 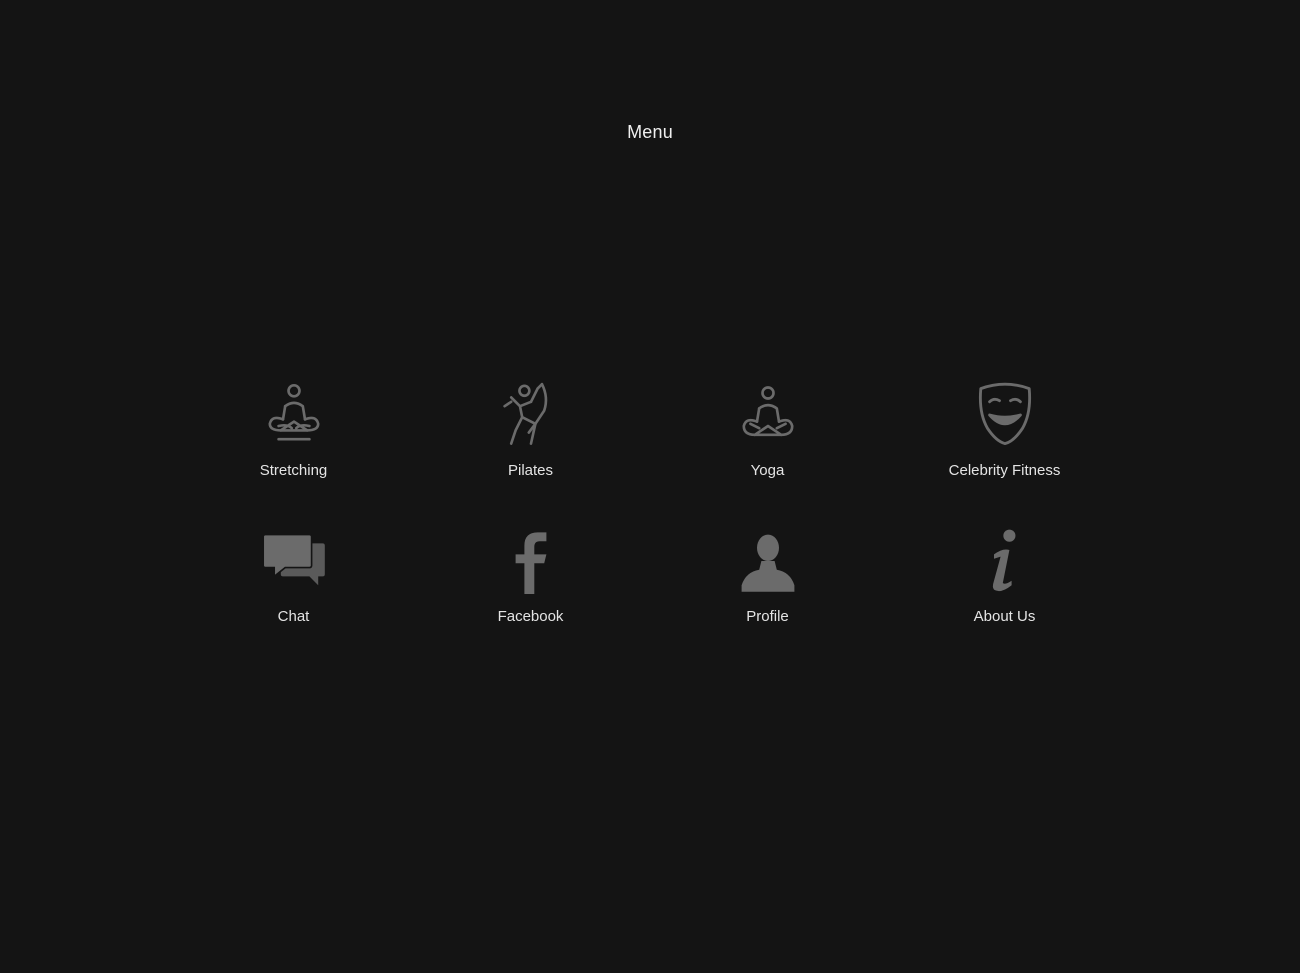 What do you see at coordinates (293, 616) in the screenshot?
I see `menu-item-label: Chat` at bounding box center [293, 616].